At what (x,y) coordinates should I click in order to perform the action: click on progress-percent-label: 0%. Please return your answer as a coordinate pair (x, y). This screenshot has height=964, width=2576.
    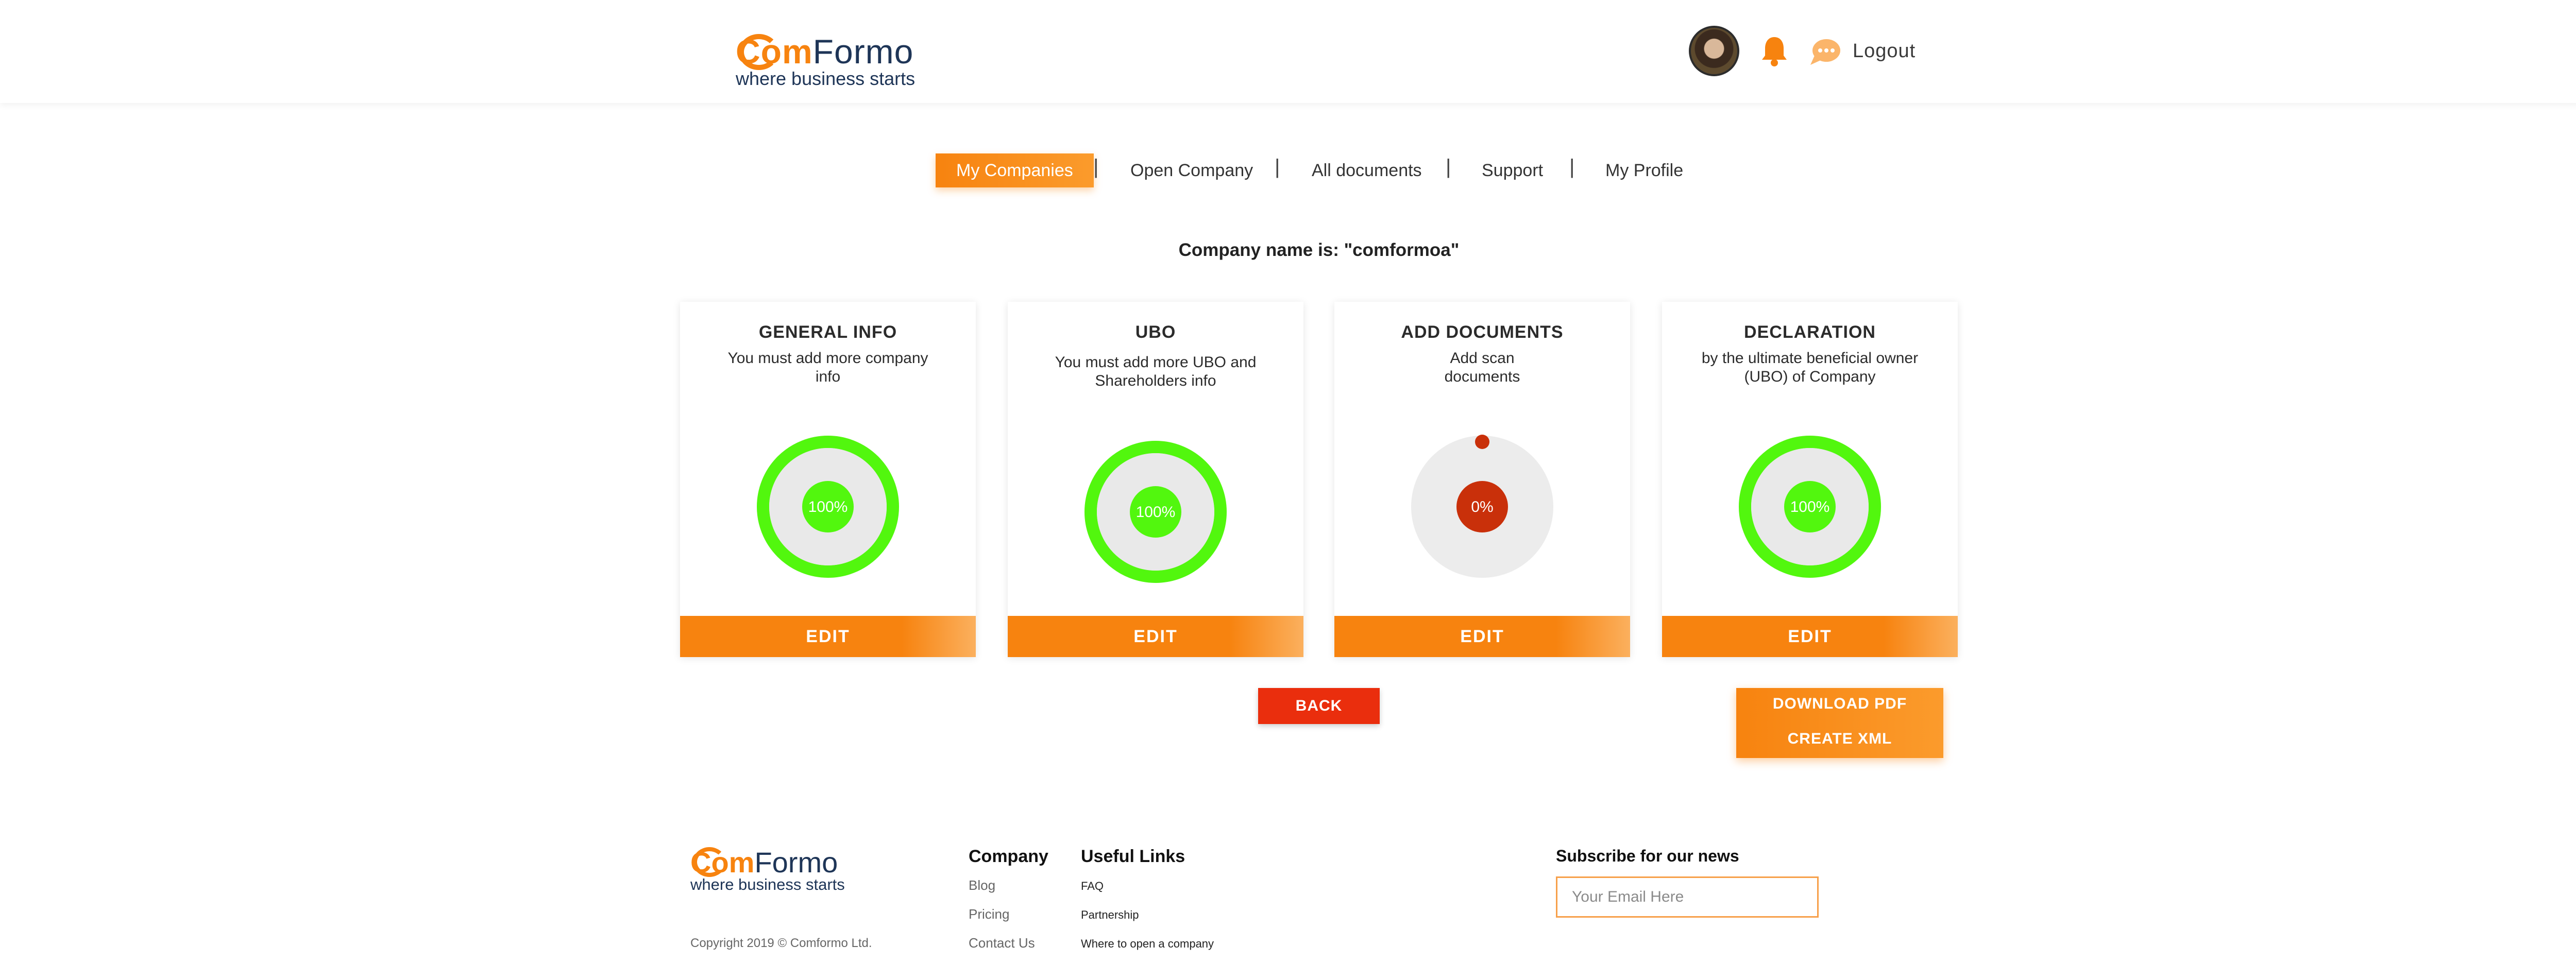
    Looking at the image, I should click on (1482, 506).